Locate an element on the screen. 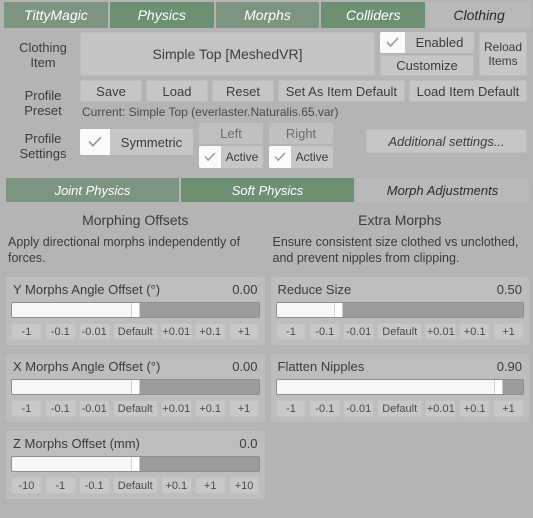  clothing-item-value: Simple Top [MeshedVR] is located at coordinates (227, 54).